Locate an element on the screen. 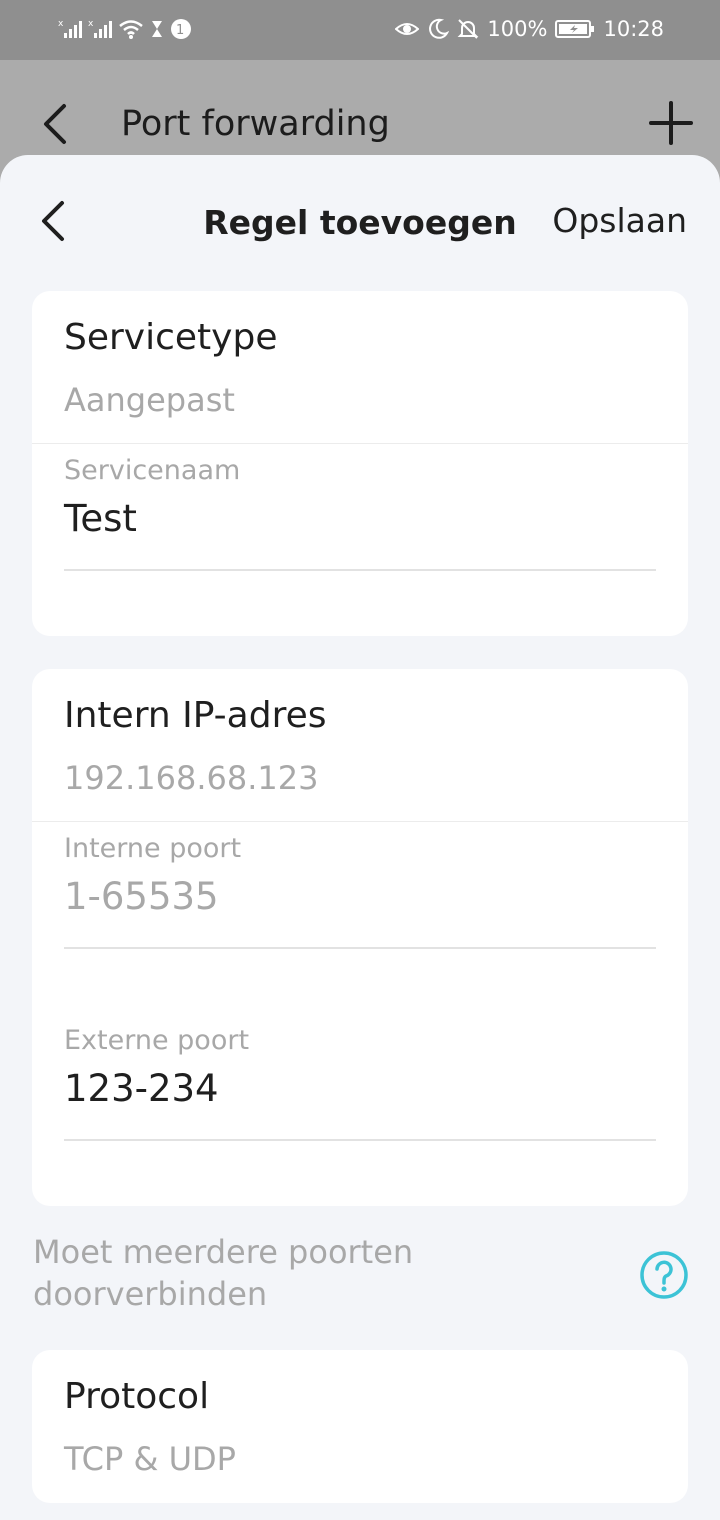  help-button is located at coordinates (664, 1275).